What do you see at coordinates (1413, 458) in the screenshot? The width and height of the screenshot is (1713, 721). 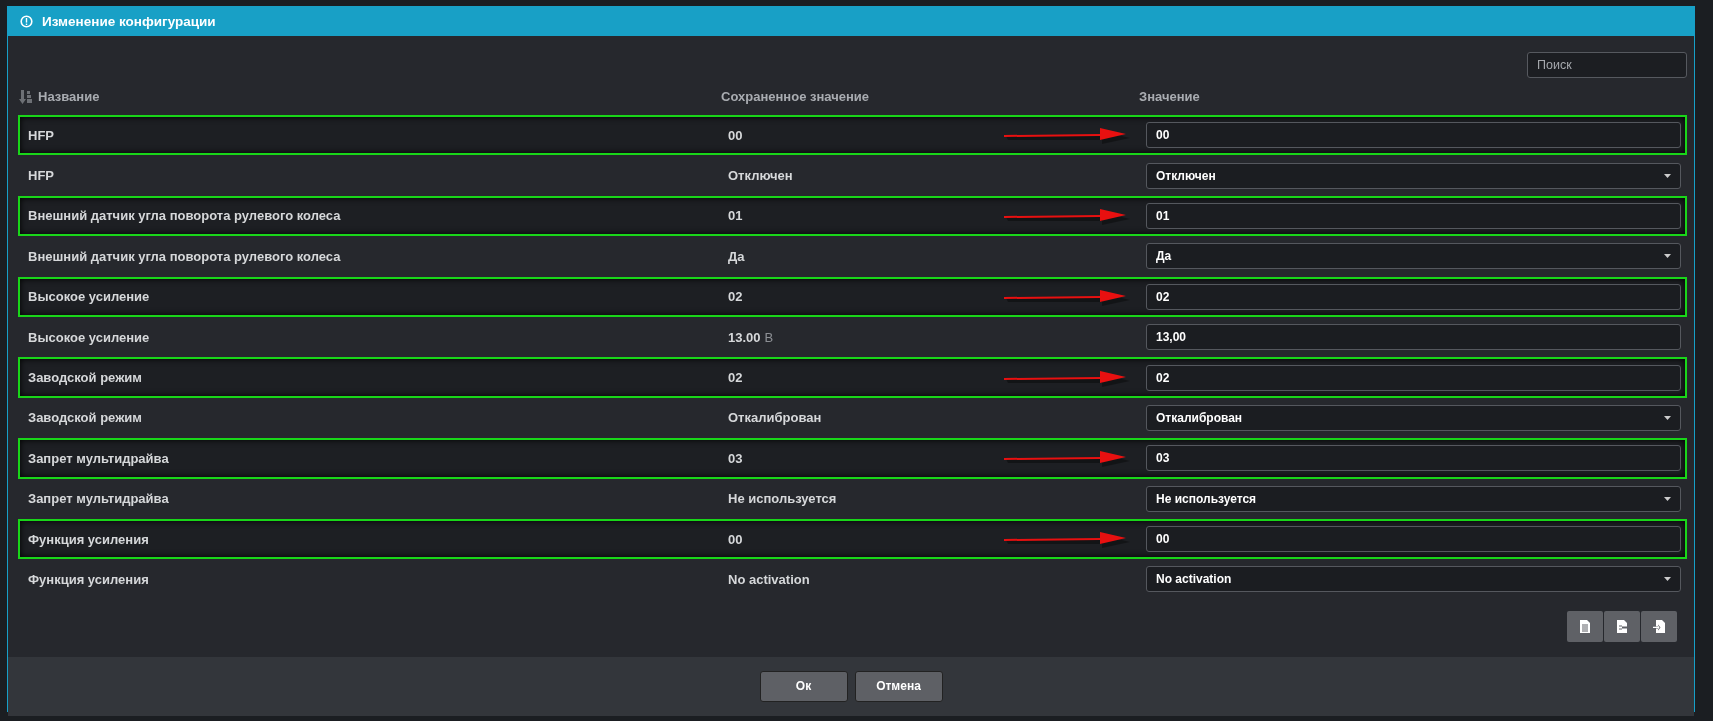 I see `value-field: 03` at bounding box center [1413, 458].